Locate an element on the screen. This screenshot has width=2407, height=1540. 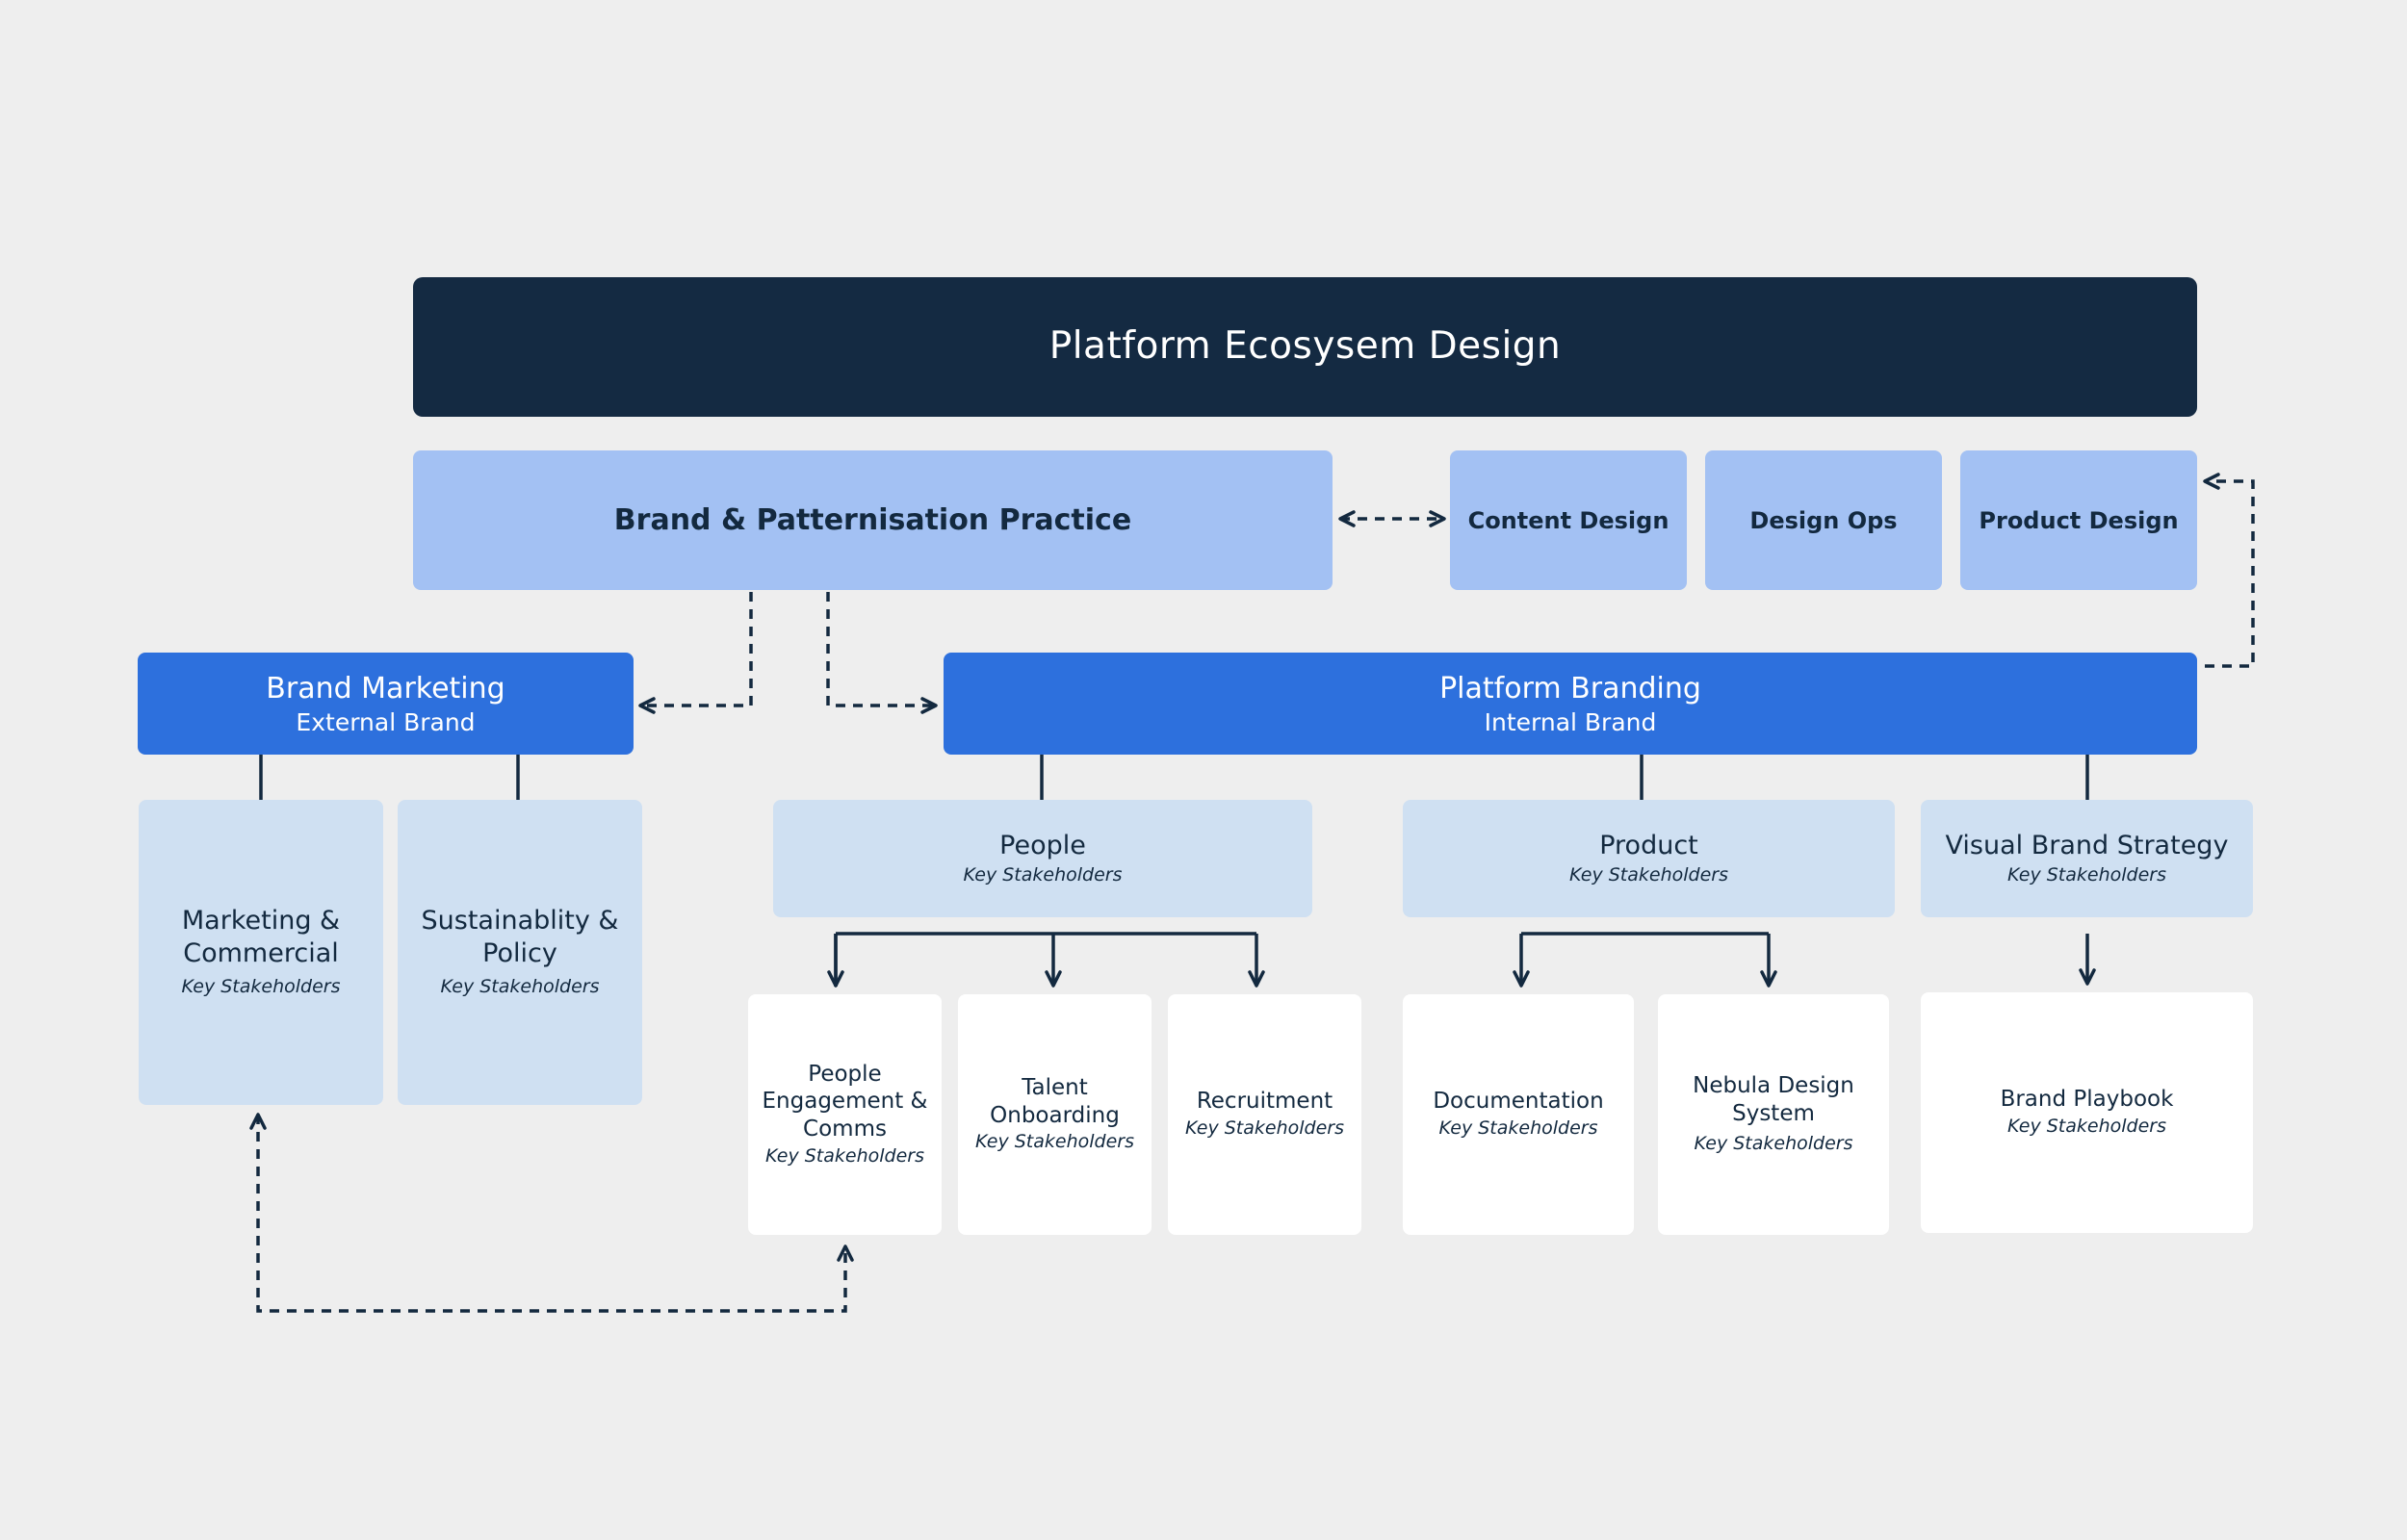
division-node-title: Brand Marketing is located at coordinates (385, 688).